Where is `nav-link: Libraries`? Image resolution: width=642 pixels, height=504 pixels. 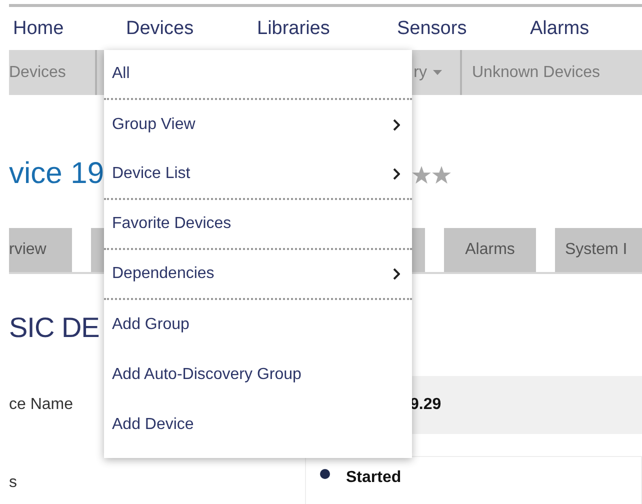
nav-link: Libraries is located at coordinates (327, 29).